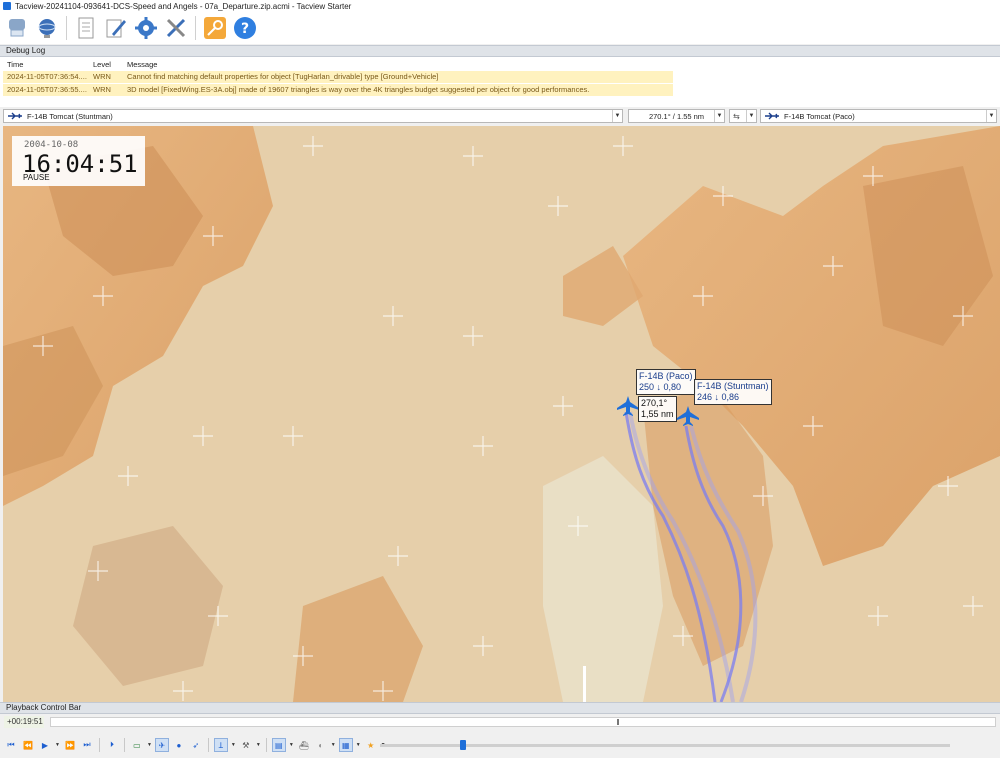 The height and width of the screenshot is (758, 1000). Describe the element at coordinates (665, 745) in the screenshot. I see `playback-speed-slider` at that location.